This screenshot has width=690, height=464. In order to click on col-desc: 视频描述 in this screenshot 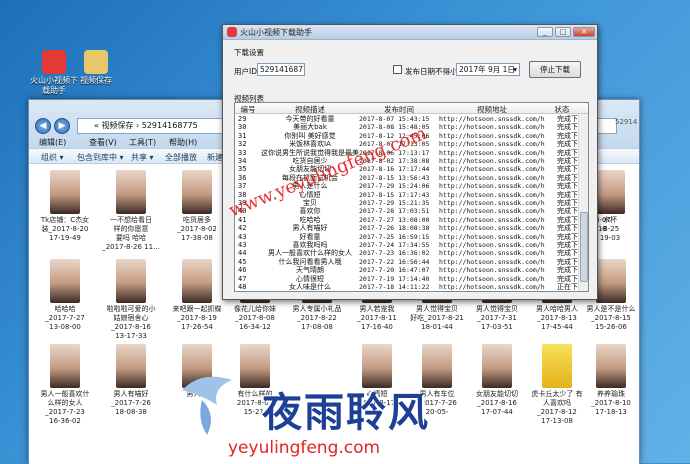, I will do `click(310, 109)`.